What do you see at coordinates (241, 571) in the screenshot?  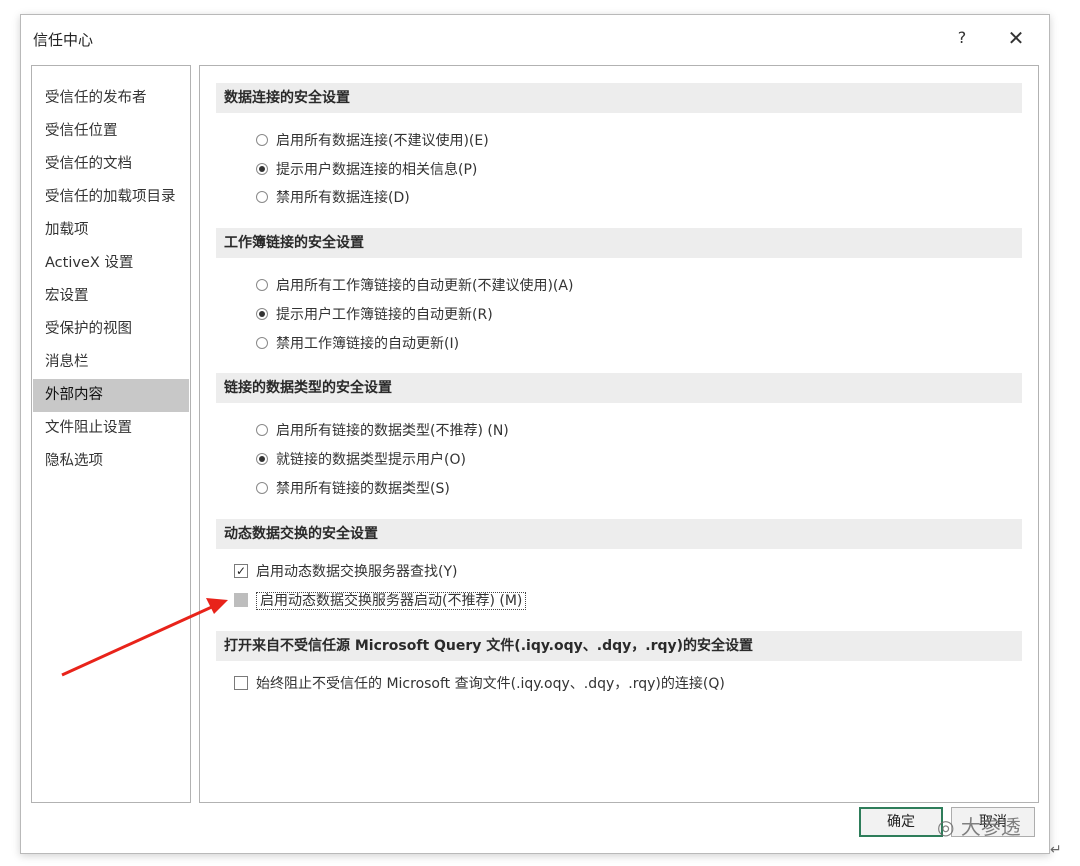 I see `checkbox-checked-icon: ✓` at bounding box center [241, 571].